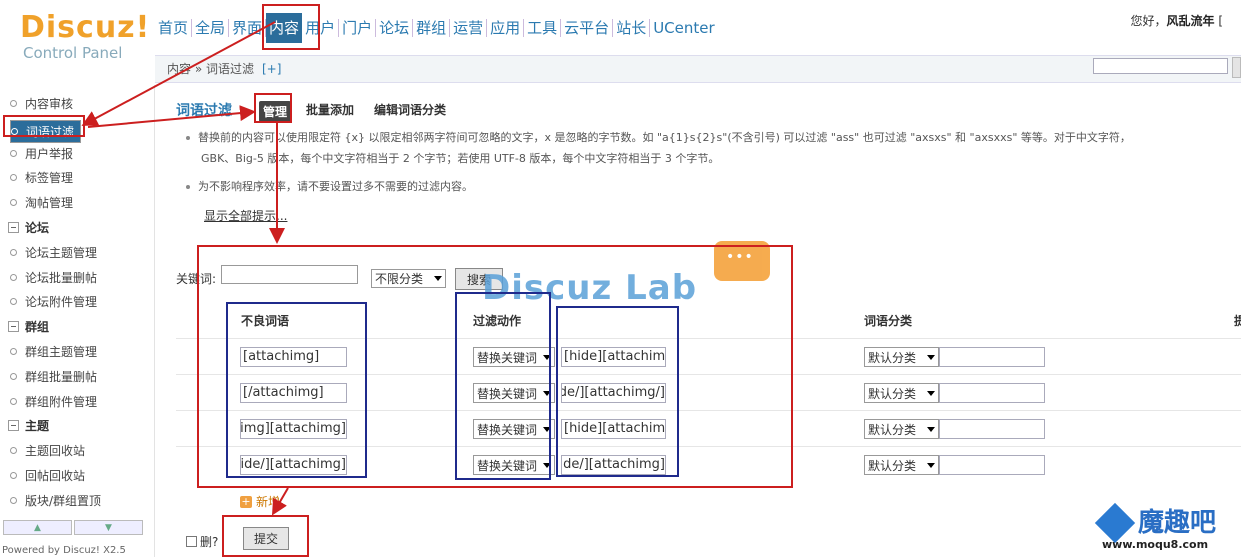 This screenshot has width=1241, height=557. What do you see at coordinates (178, 73) in the screenshot?
I see `arrow-nav-to-sidebar` at bounding box center [178, 73].